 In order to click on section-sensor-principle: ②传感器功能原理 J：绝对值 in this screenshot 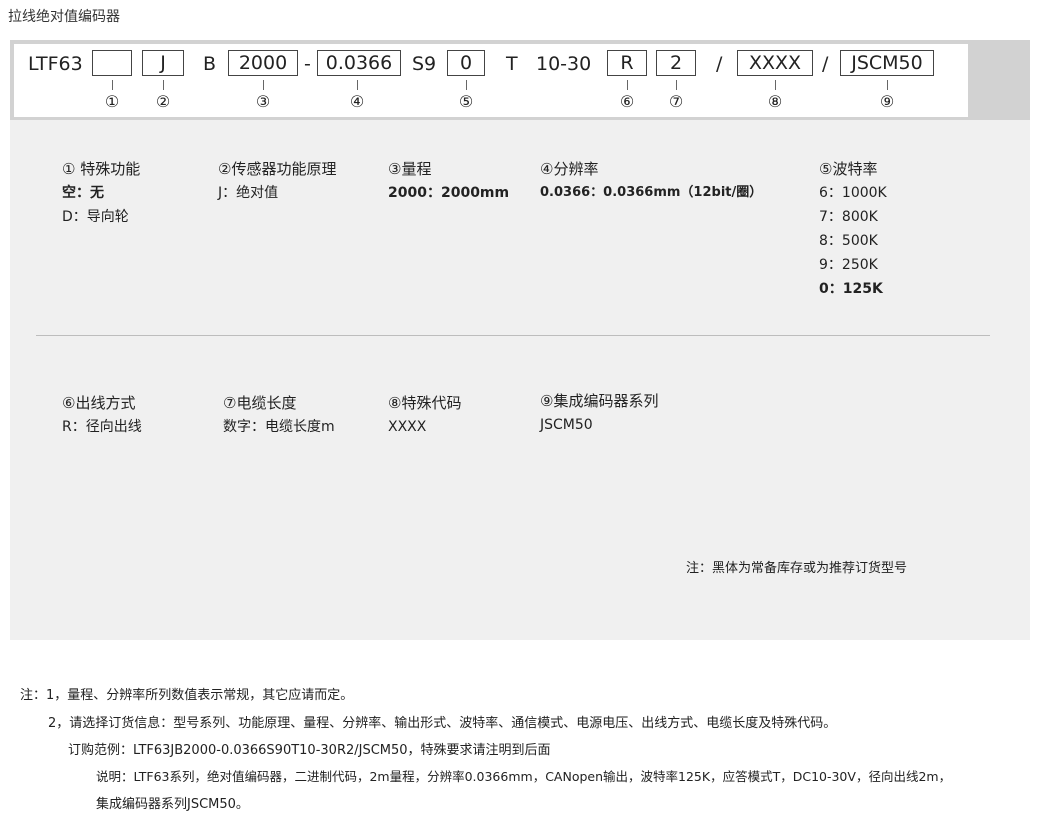, I will do `click(277, 181)`.